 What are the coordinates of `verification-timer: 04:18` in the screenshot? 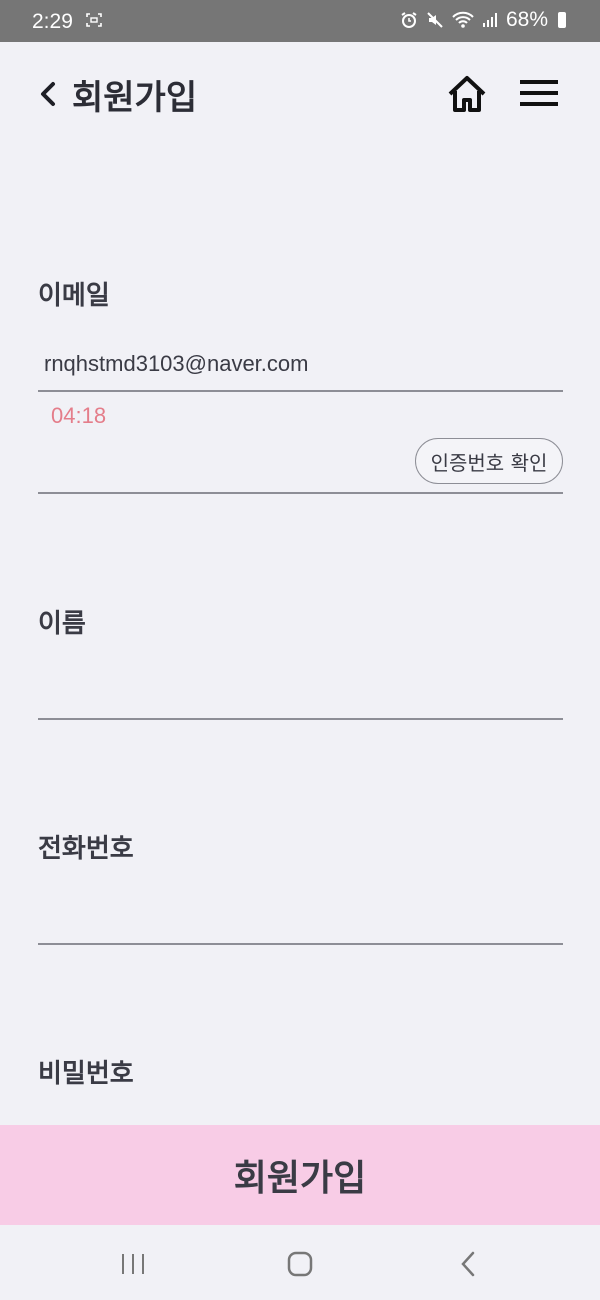 It's located at (79, 415).